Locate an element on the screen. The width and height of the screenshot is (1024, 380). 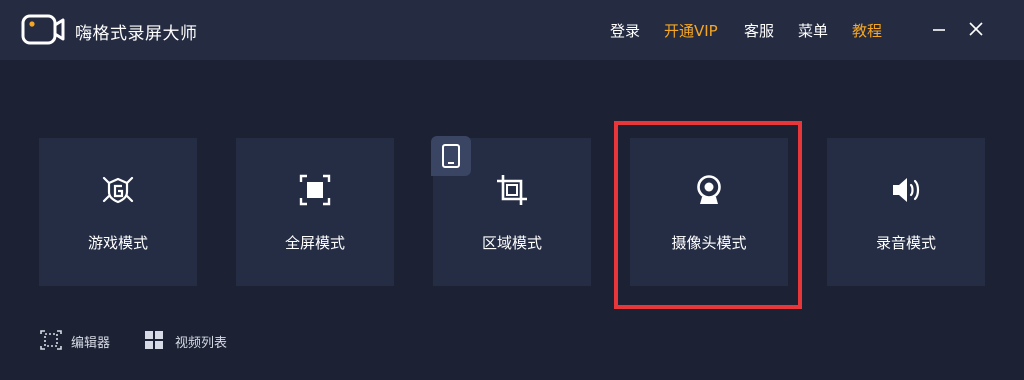
fullscreen-icon is located at coordinates (315, 190).